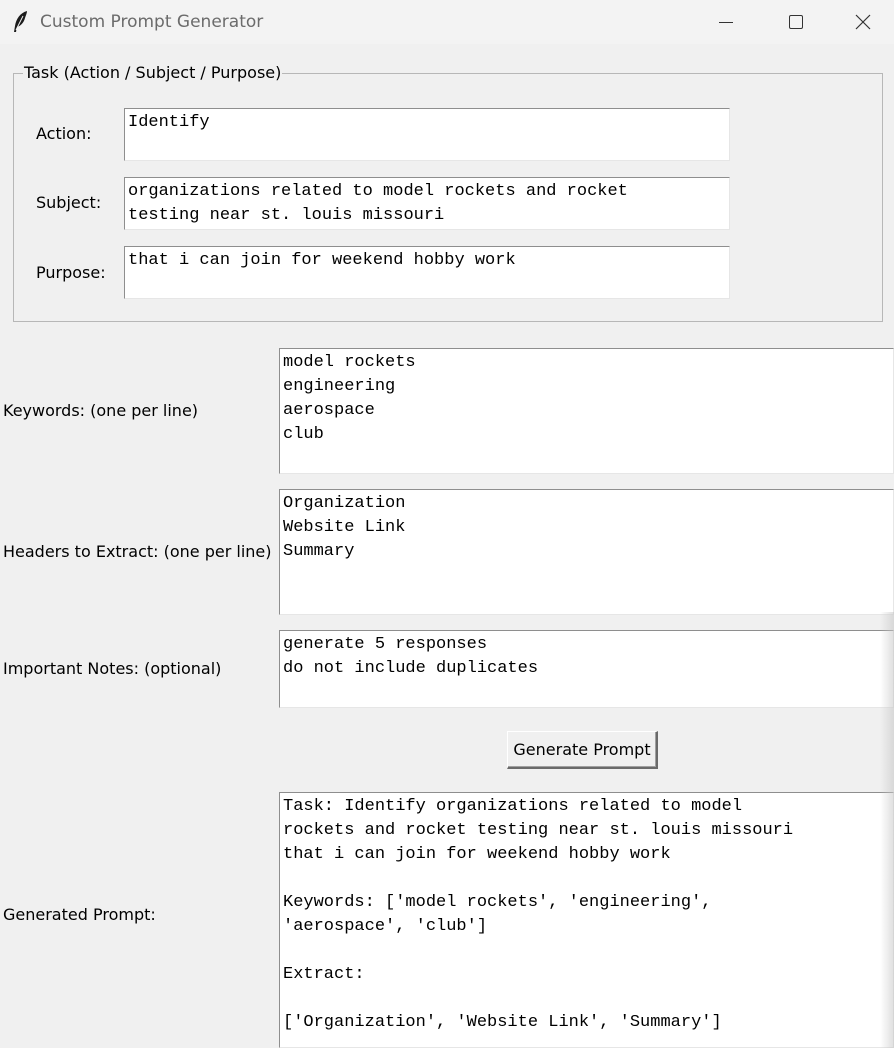 This screenshot has width=894, height=1048. What do you see at coordinates (69, 202) in the screenshot?
I see `subject-label: Subject:` at bounding box center [69, 202].